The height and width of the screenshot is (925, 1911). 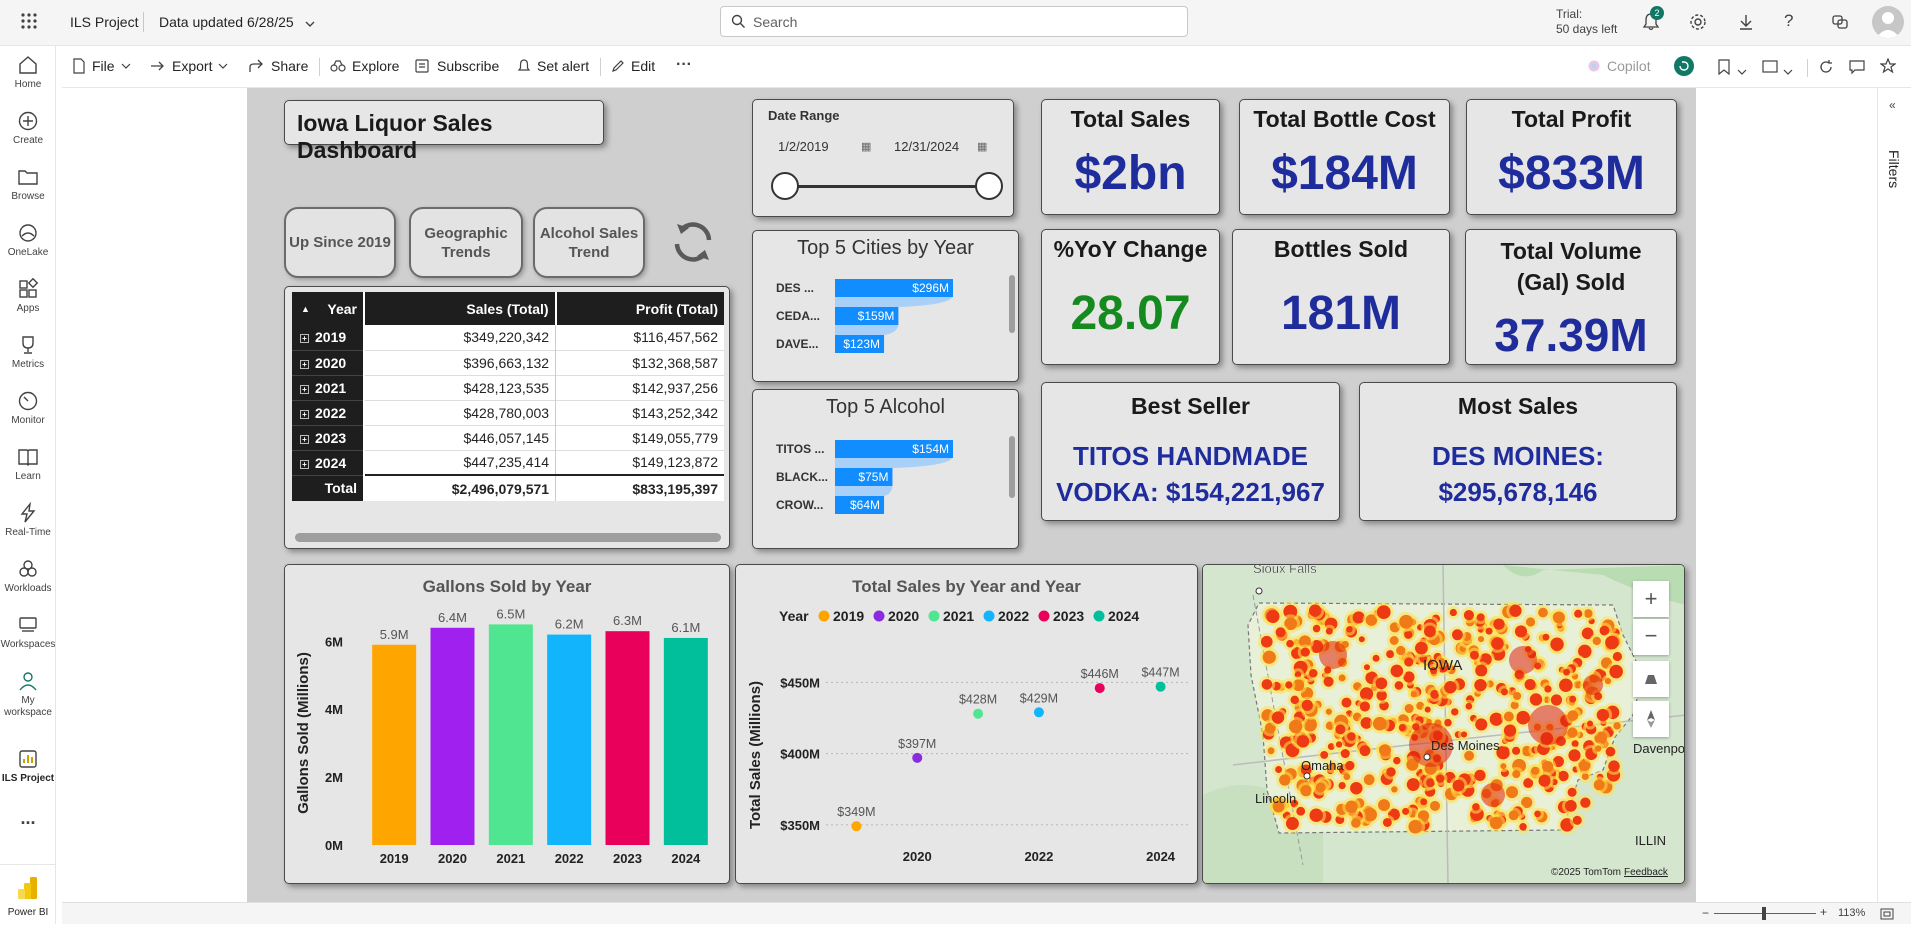 I want to click on nav-item-ils-project: ILS Project, so click(x=28, y=766).